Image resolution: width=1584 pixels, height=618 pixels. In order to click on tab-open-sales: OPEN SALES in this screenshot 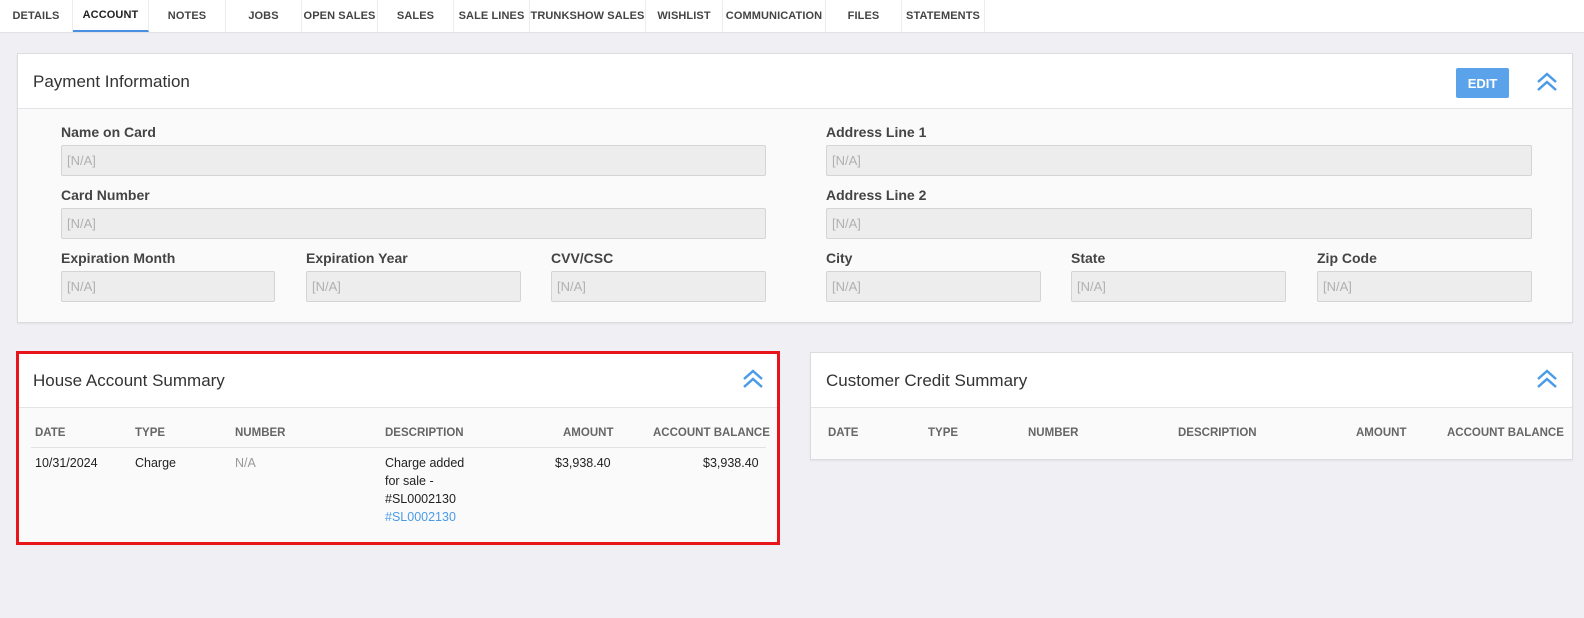, I will do `click(340, 16)`.